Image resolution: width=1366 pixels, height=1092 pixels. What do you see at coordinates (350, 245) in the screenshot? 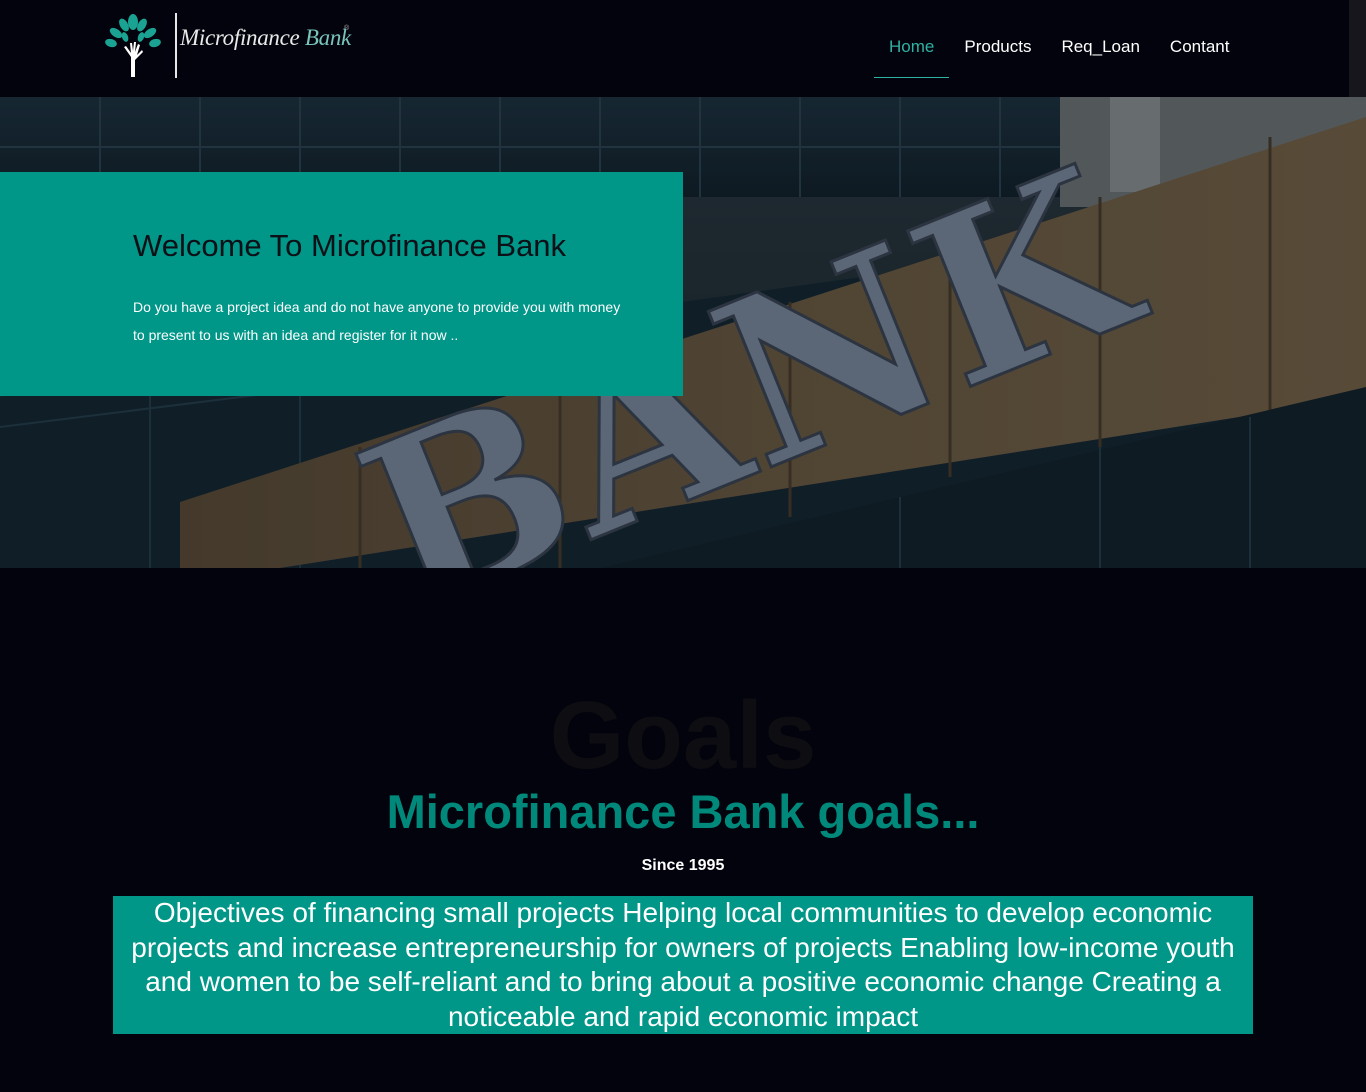
I see `welcome-title: Welcome To Microfinance Bank` at bounding box center [350, 245].